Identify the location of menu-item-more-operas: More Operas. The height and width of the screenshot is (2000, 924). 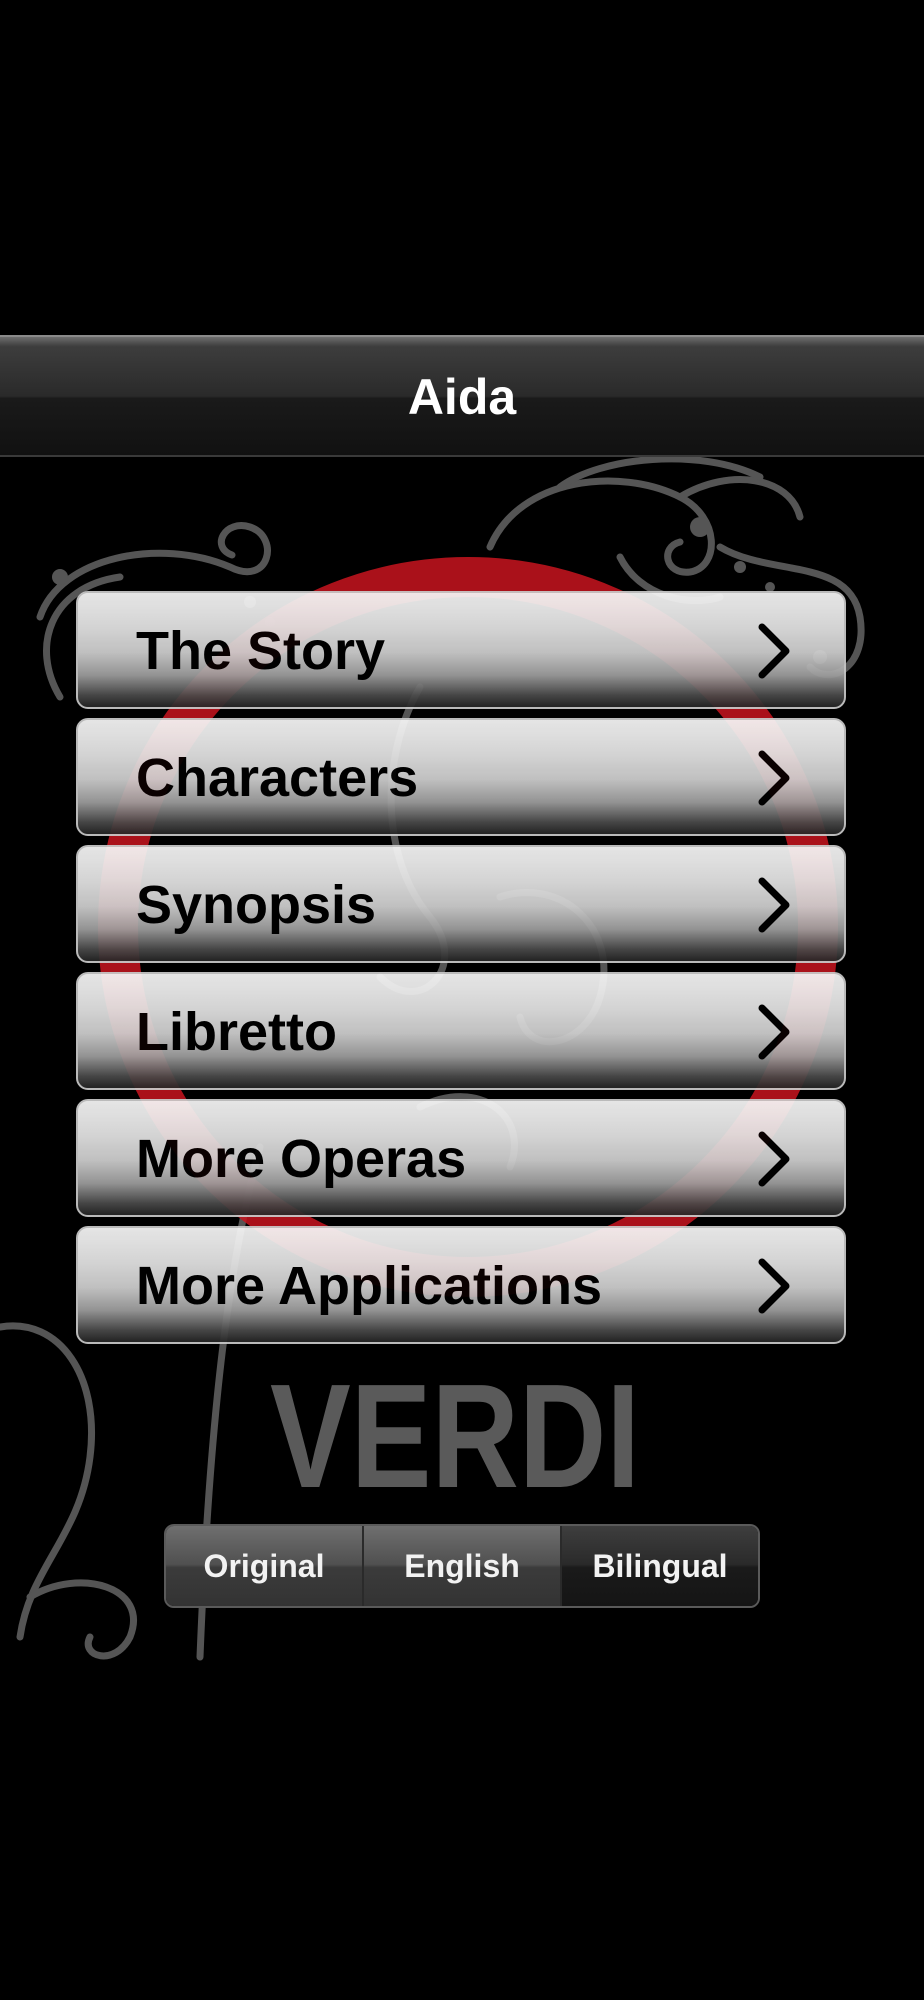
(461, 1158).